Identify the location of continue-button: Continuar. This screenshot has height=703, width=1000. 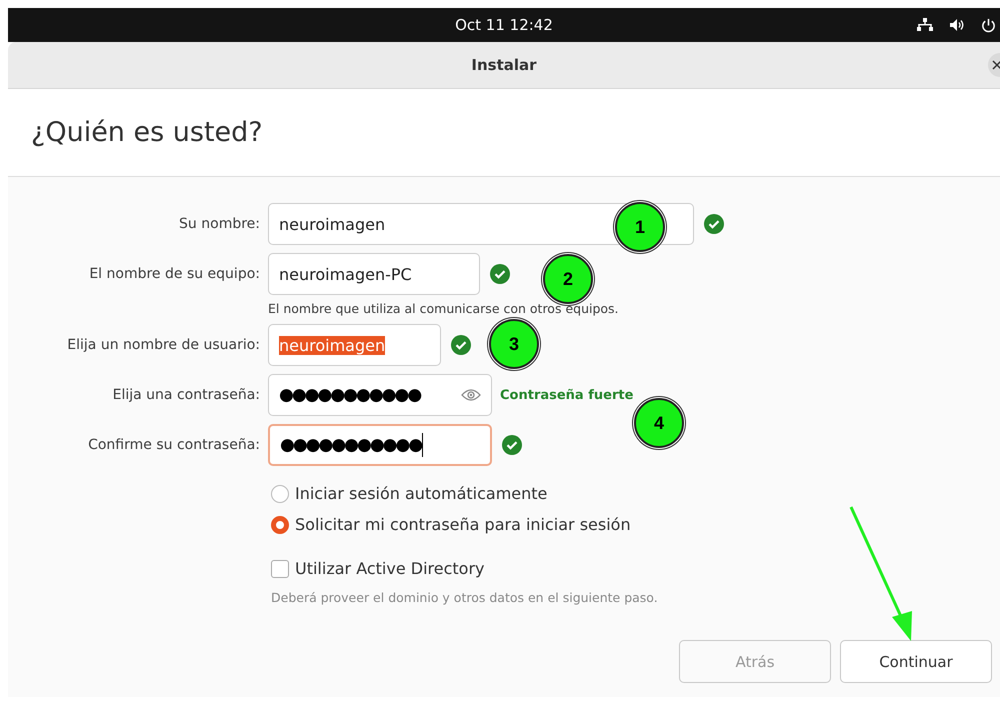
(916, 661).